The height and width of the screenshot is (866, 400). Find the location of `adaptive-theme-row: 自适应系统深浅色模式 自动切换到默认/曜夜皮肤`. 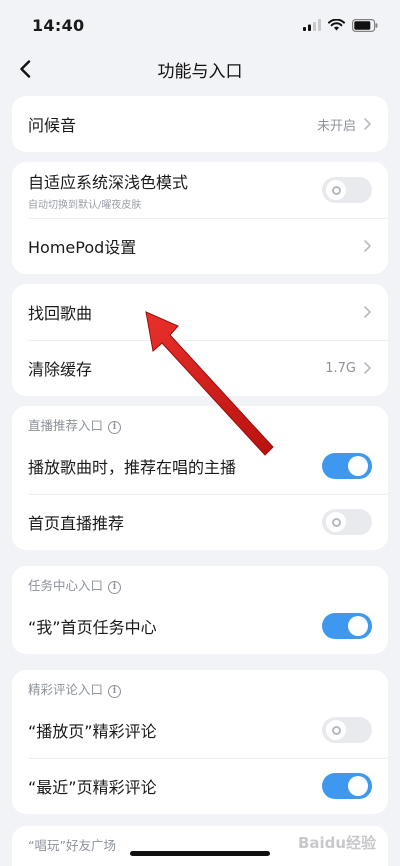

adaptive-theme-row: 自适应系统深浅色模式 自动切换到默认/曜夜皮肤 is located at coordinates (200, 190).